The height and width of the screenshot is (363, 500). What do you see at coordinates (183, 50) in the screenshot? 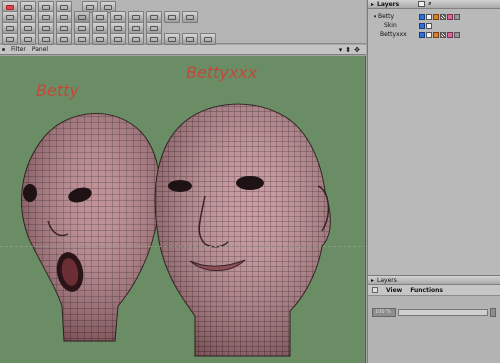
I see `viewport-header: Filter Panel ▾ ⬍ ✥` at bounding box center [183, 50].